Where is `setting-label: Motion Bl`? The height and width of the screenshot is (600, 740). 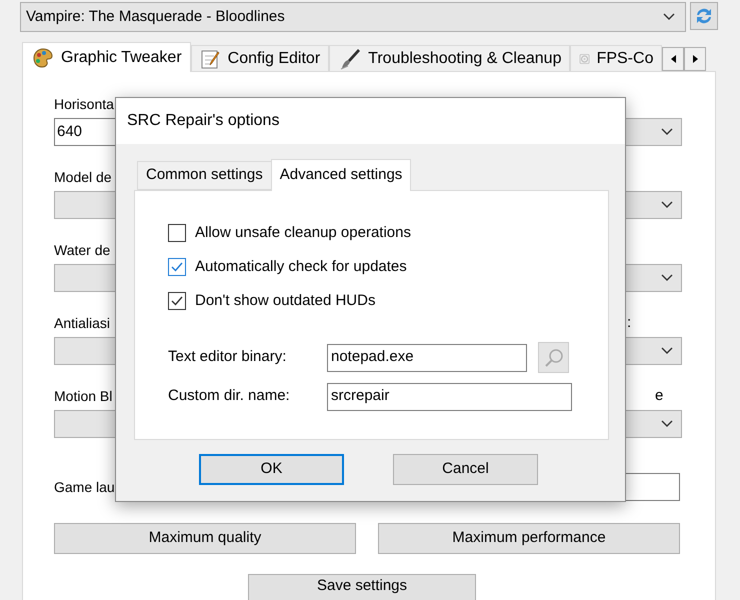 setting-label: Motion Bl is located at coordinates (83, 396).